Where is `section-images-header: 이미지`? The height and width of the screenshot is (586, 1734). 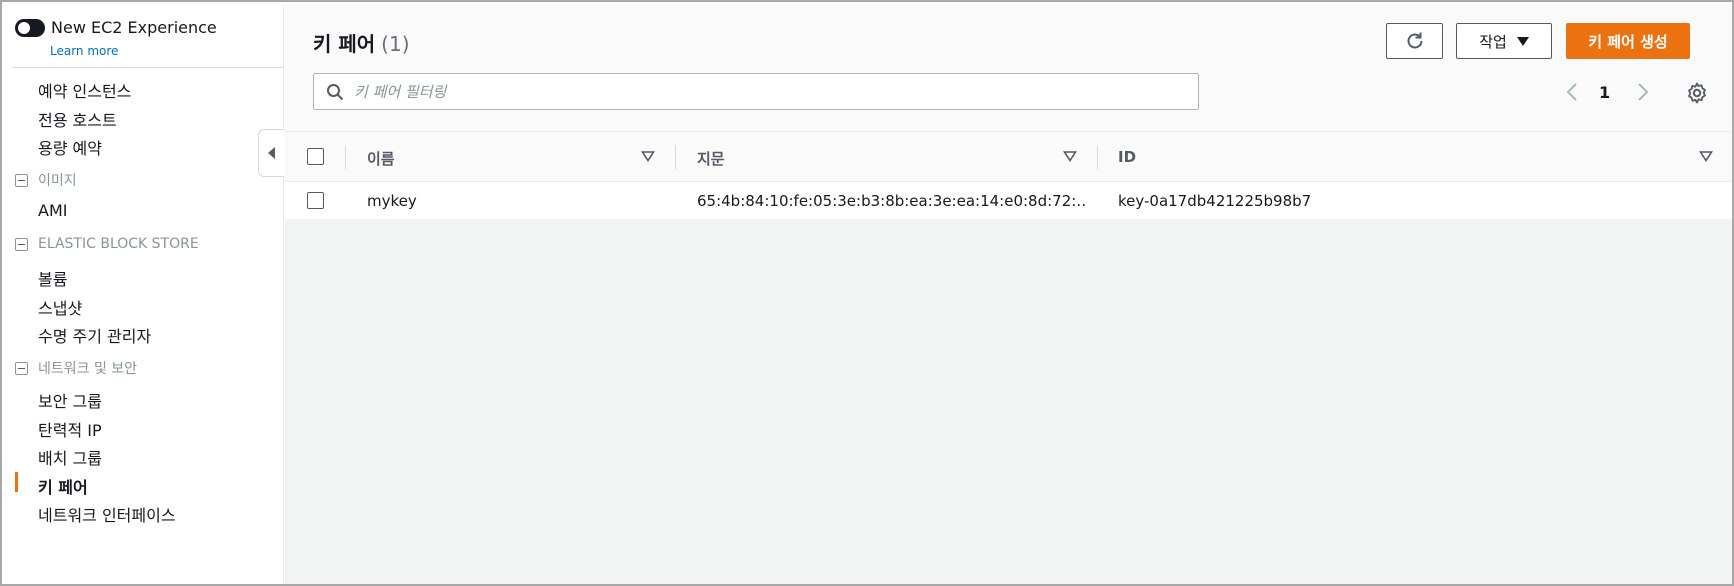 section-images-header: 이미지 is located at coordinates (46, 180).